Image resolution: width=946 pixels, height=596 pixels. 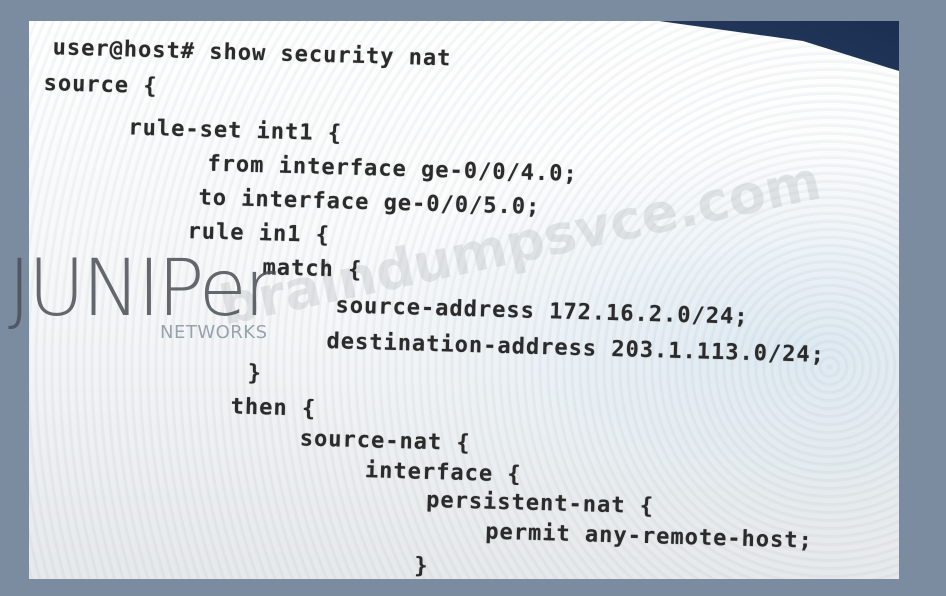 I want to click on code-line: match {, so click(x=312, y=269).